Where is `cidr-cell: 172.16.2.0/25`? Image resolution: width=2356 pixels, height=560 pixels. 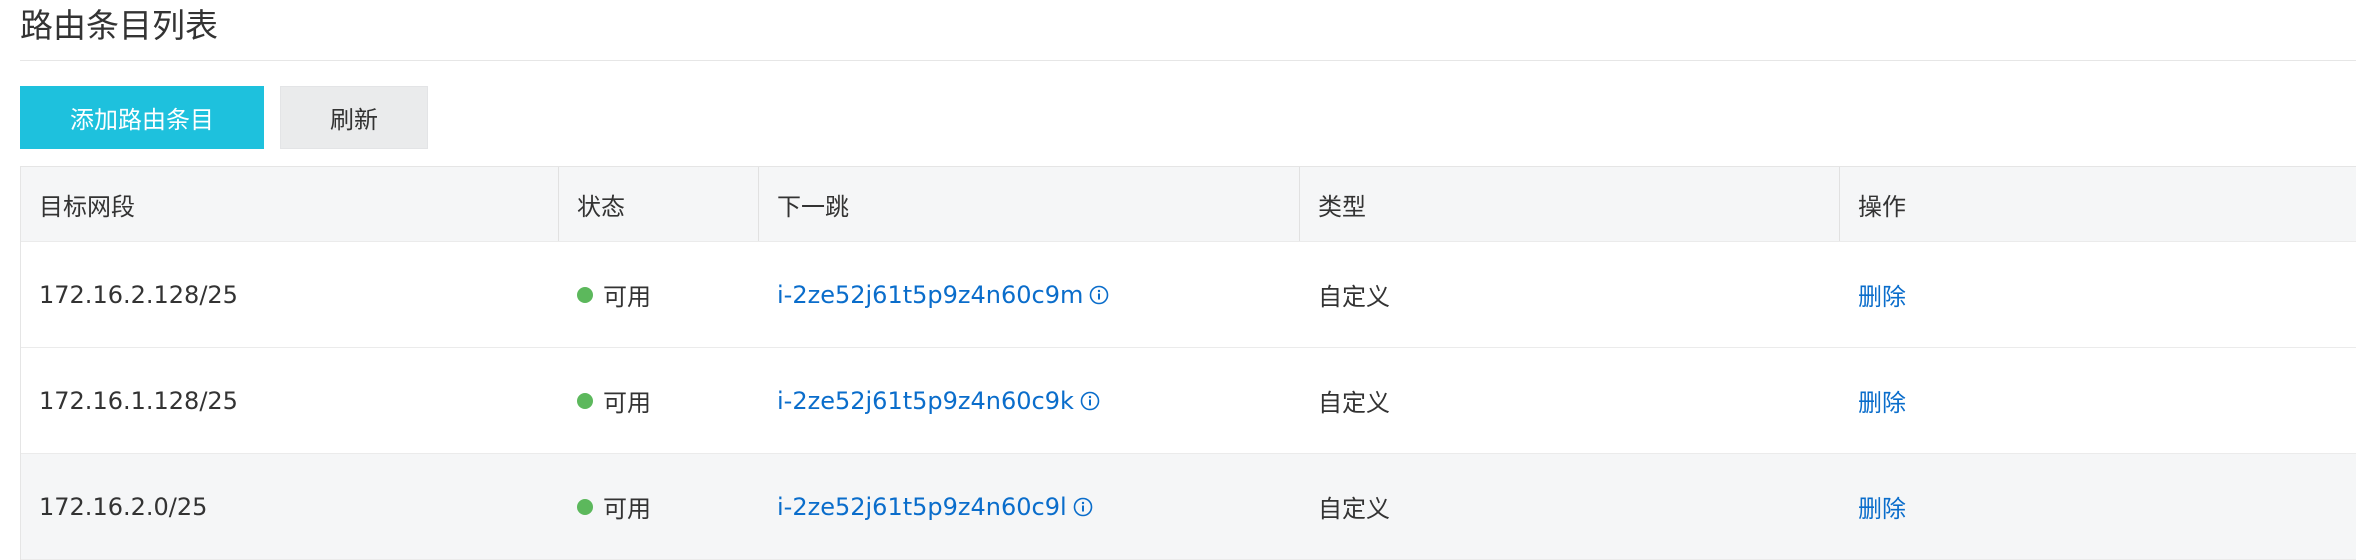 cidr-cell: 172.16.2.0/25 is located at coordinates (123, 506).